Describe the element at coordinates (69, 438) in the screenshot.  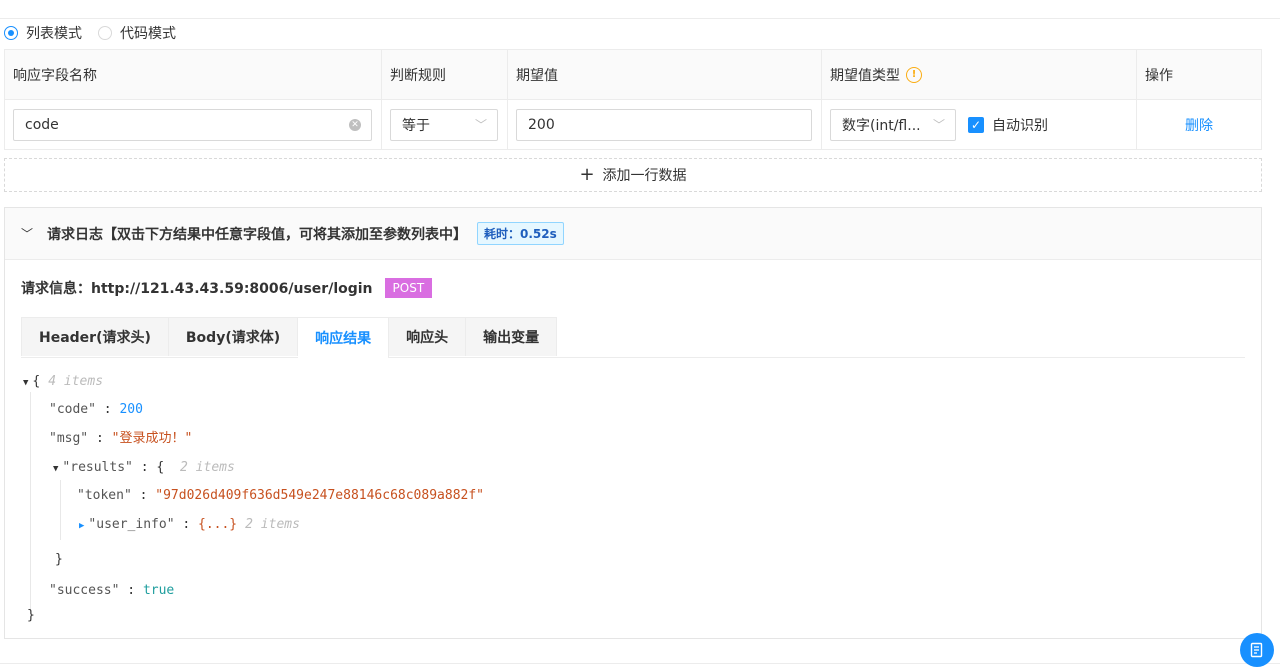
I see `json-key: "msg"` at that location.